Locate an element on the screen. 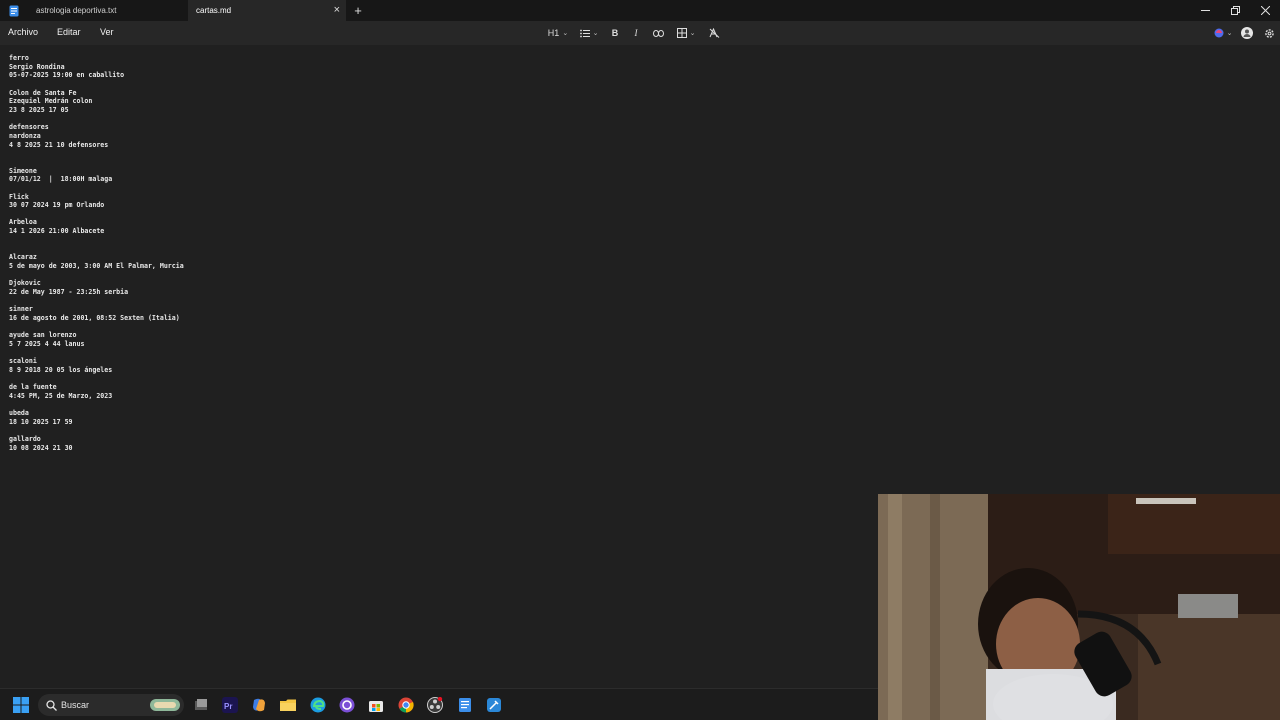 This screenshot has width=1280, height=720. document-line: 07/01/12 | 18:00H malaga is located at coordinates (61, 179).